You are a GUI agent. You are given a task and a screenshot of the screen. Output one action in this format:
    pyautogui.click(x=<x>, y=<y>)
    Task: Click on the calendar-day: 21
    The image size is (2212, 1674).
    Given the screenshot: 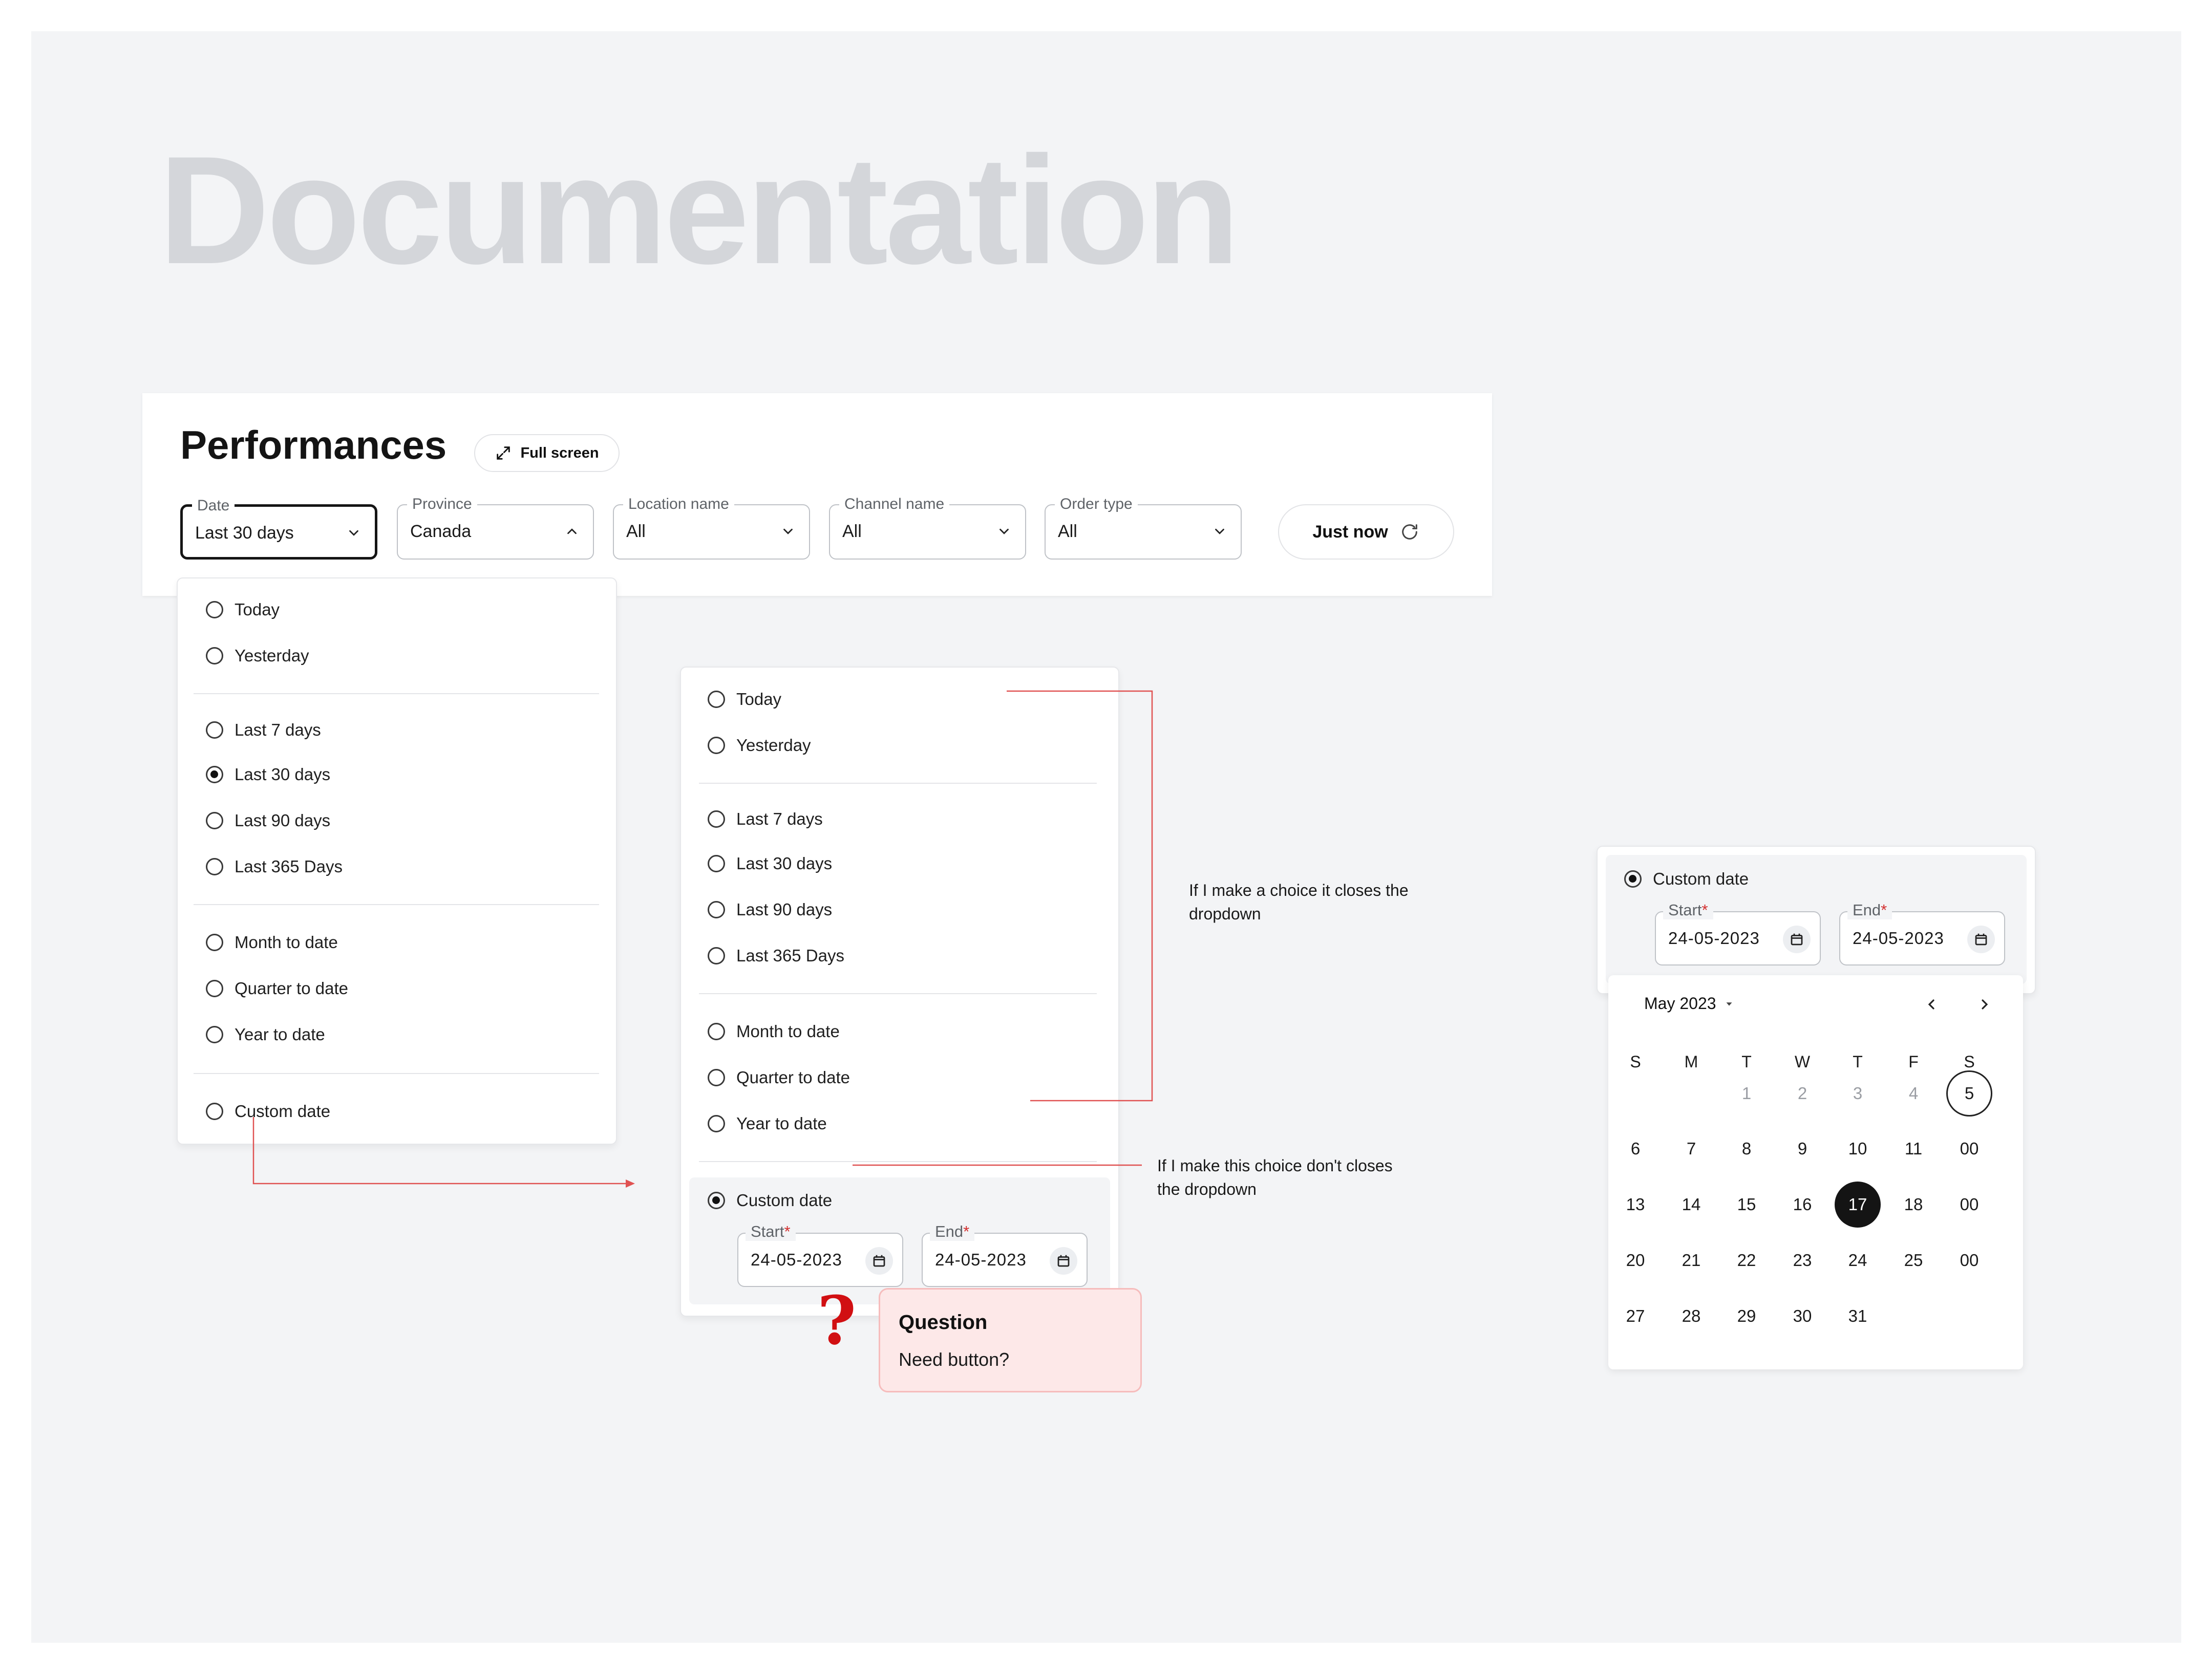 What is the action you would take?
    pyautogui.click(x=1691, y=1260)
    